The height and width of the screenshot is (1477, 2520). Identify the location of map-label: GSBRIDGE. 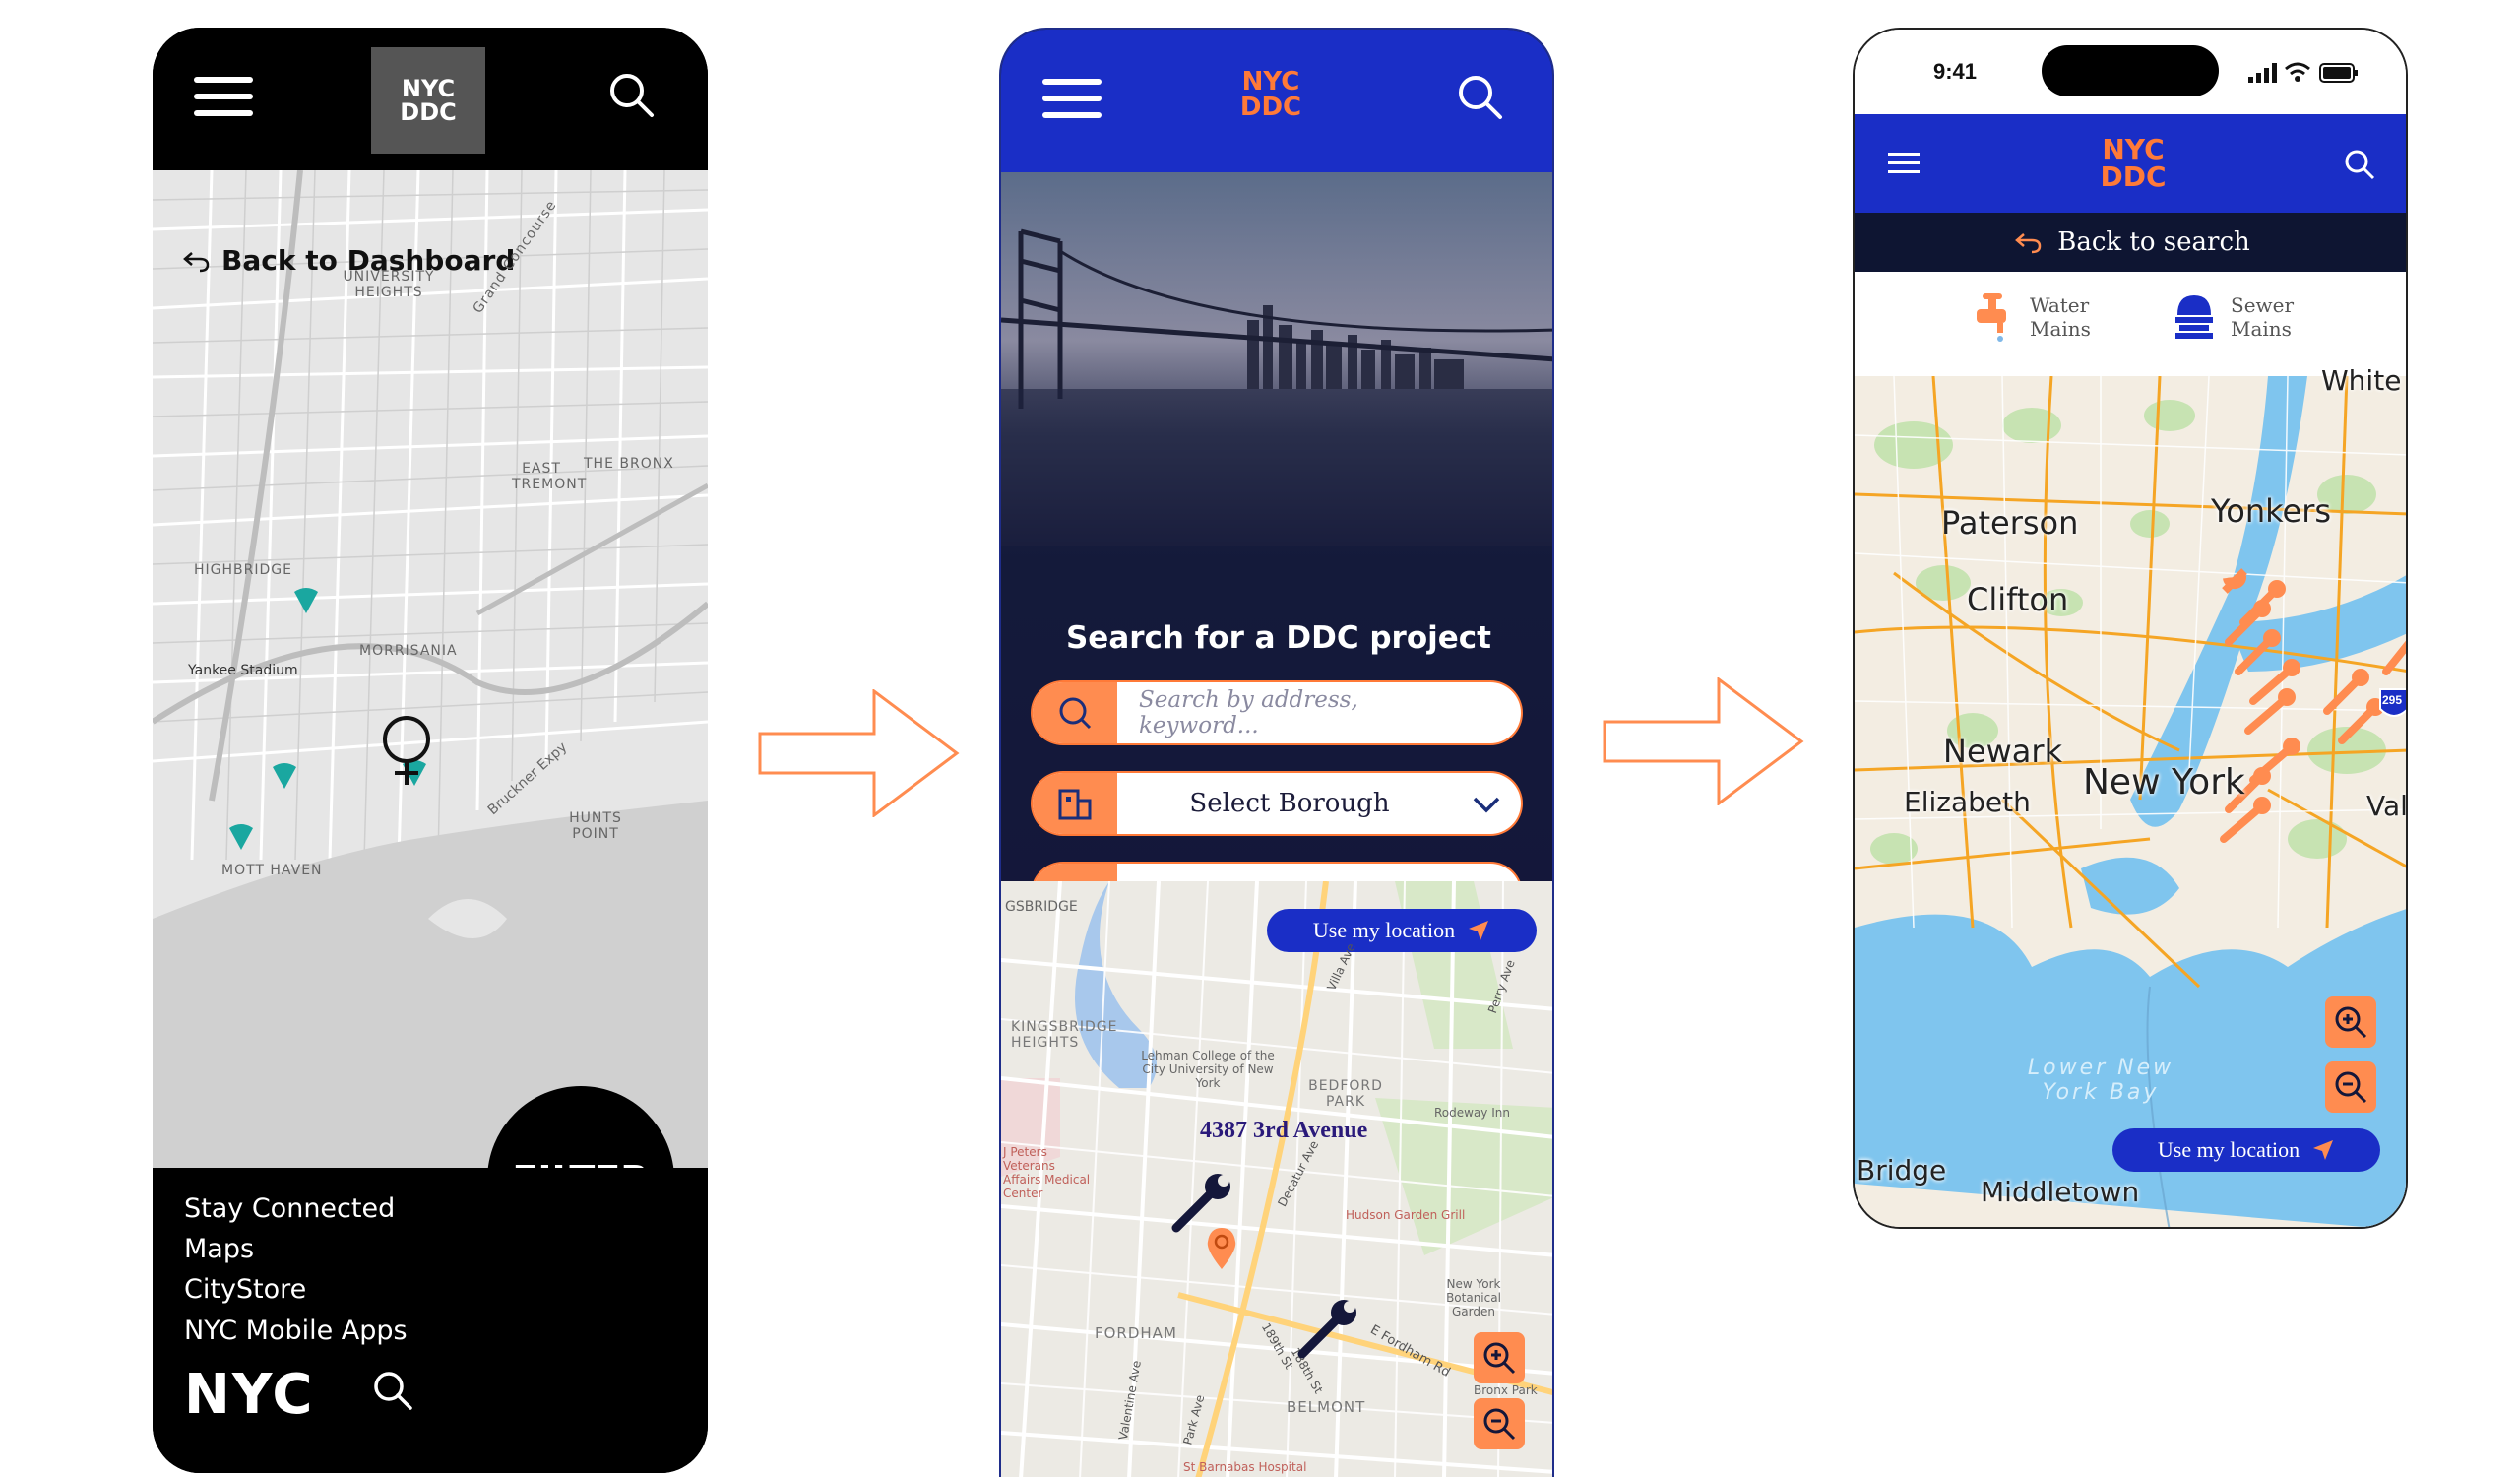
(1041, 907).